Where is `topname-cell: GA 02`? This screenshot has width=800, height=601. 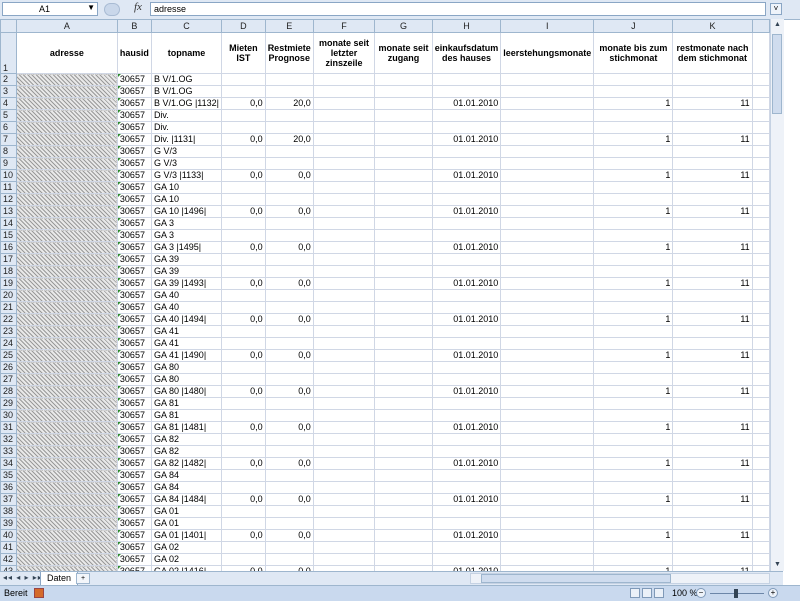 topname-cell: GA 02 is located at coordinates (186, 547).